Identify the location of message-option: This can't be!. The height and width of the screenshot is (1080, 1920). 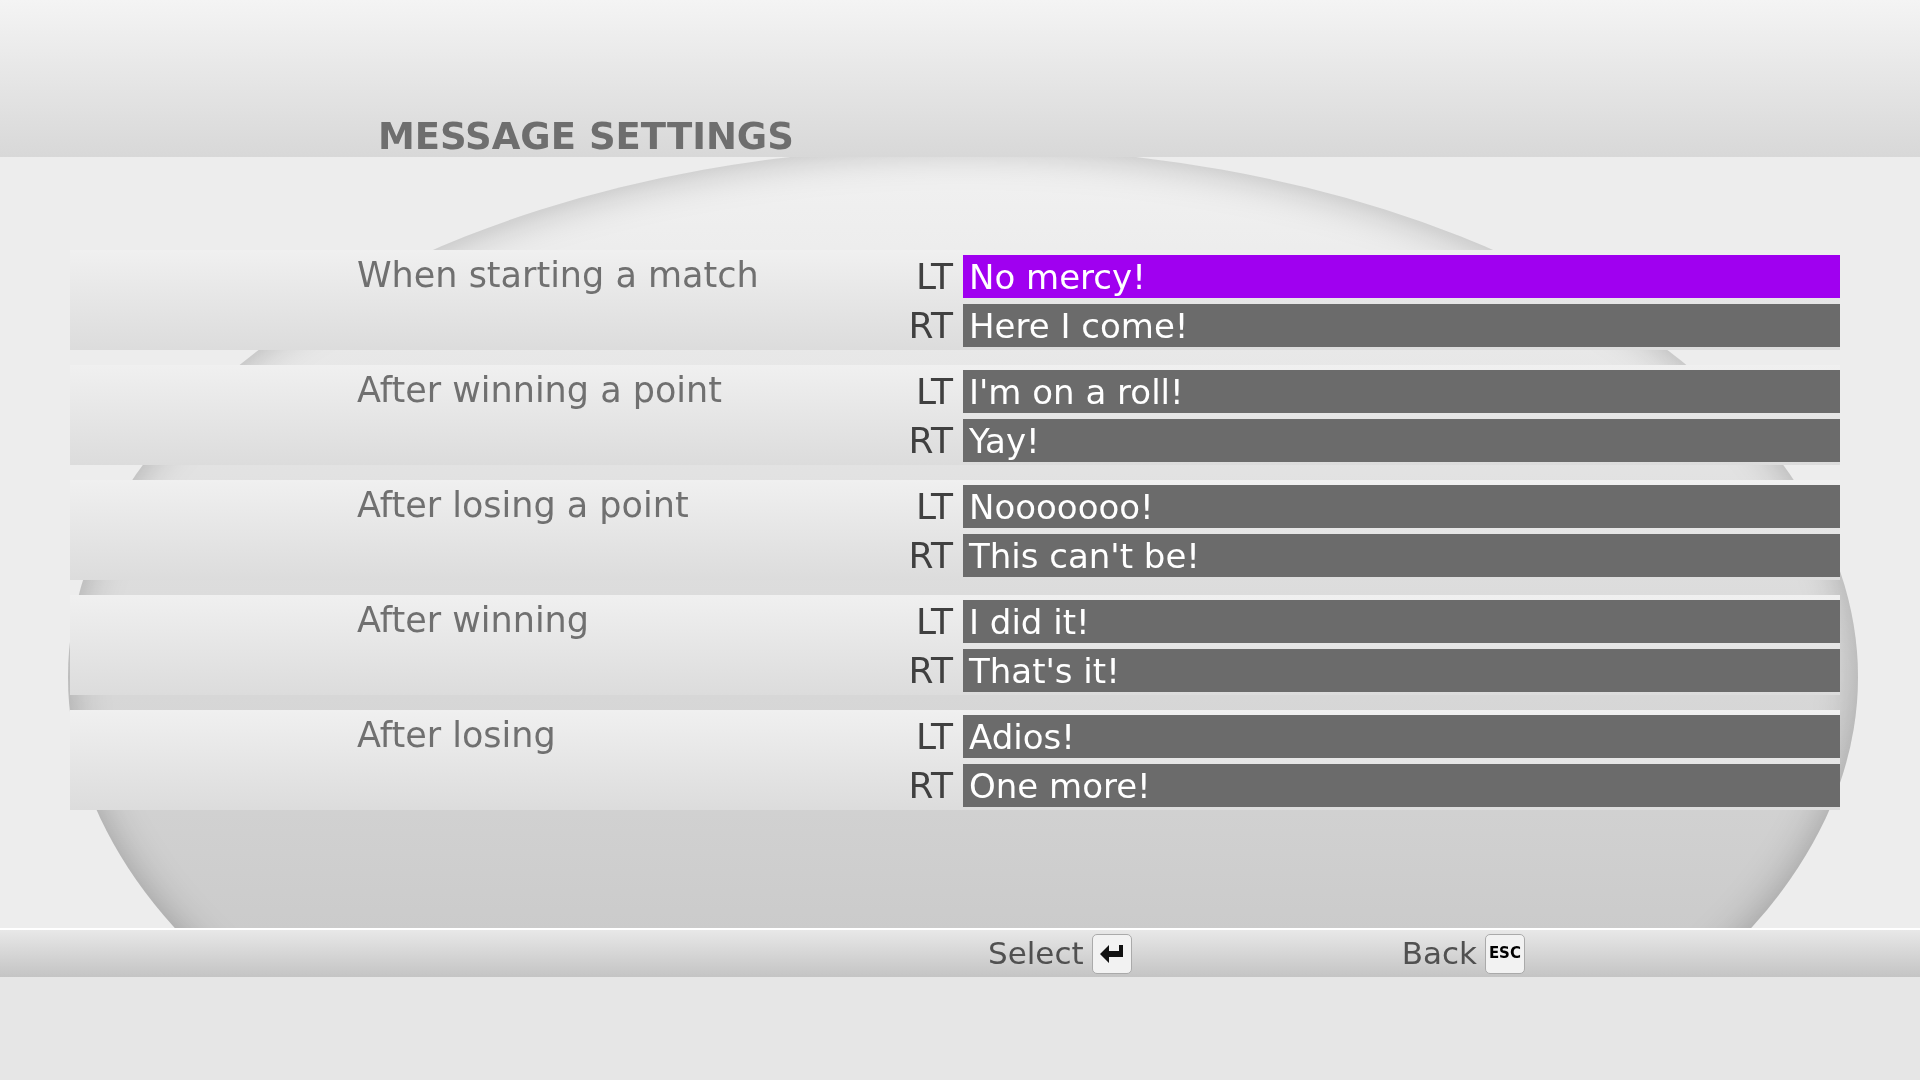
(1401, 555).